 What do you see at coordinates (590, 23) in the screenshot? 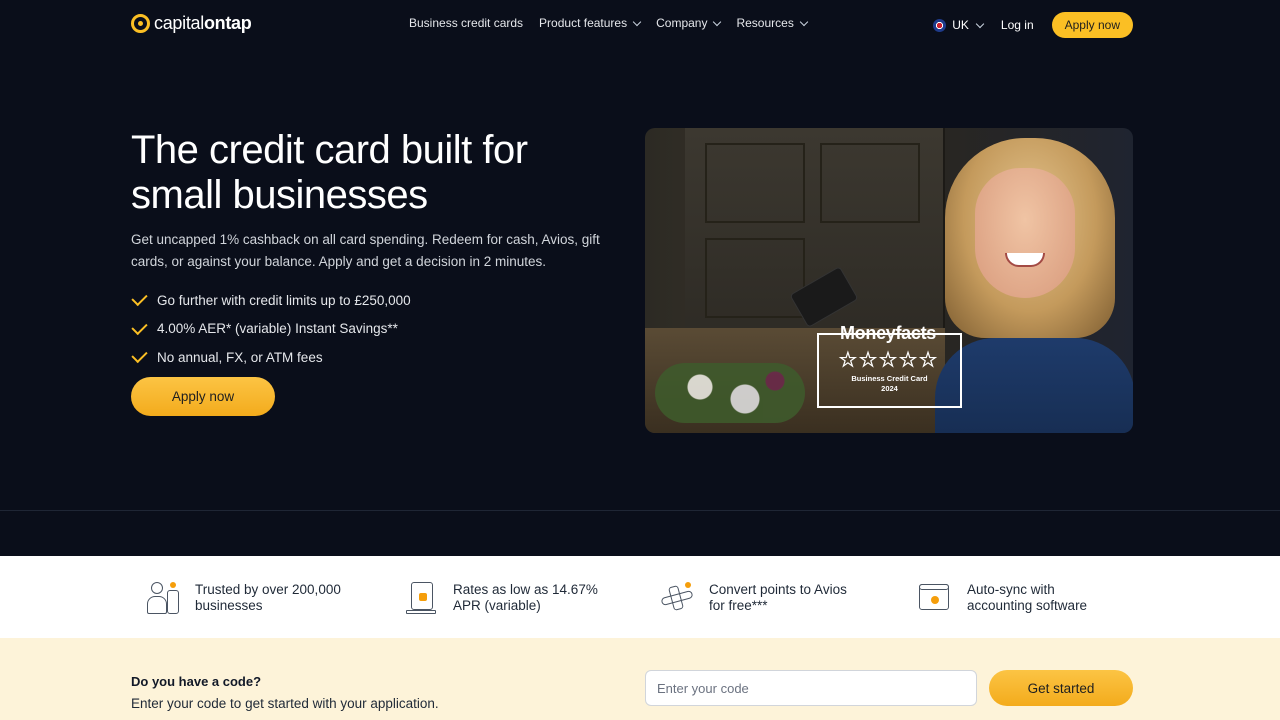
I see `nav-product-features: Product features` at bounding box center [590, 23].